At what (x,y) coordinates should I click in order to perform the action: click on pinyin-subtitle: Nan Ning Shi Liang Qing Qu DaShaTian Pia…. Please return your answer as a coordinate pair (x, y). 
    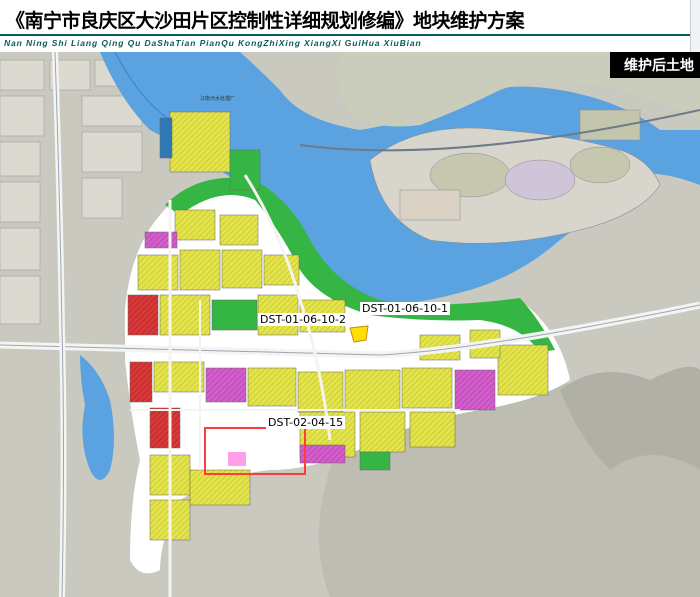
    Looking at the image, I should click on (213, 43).